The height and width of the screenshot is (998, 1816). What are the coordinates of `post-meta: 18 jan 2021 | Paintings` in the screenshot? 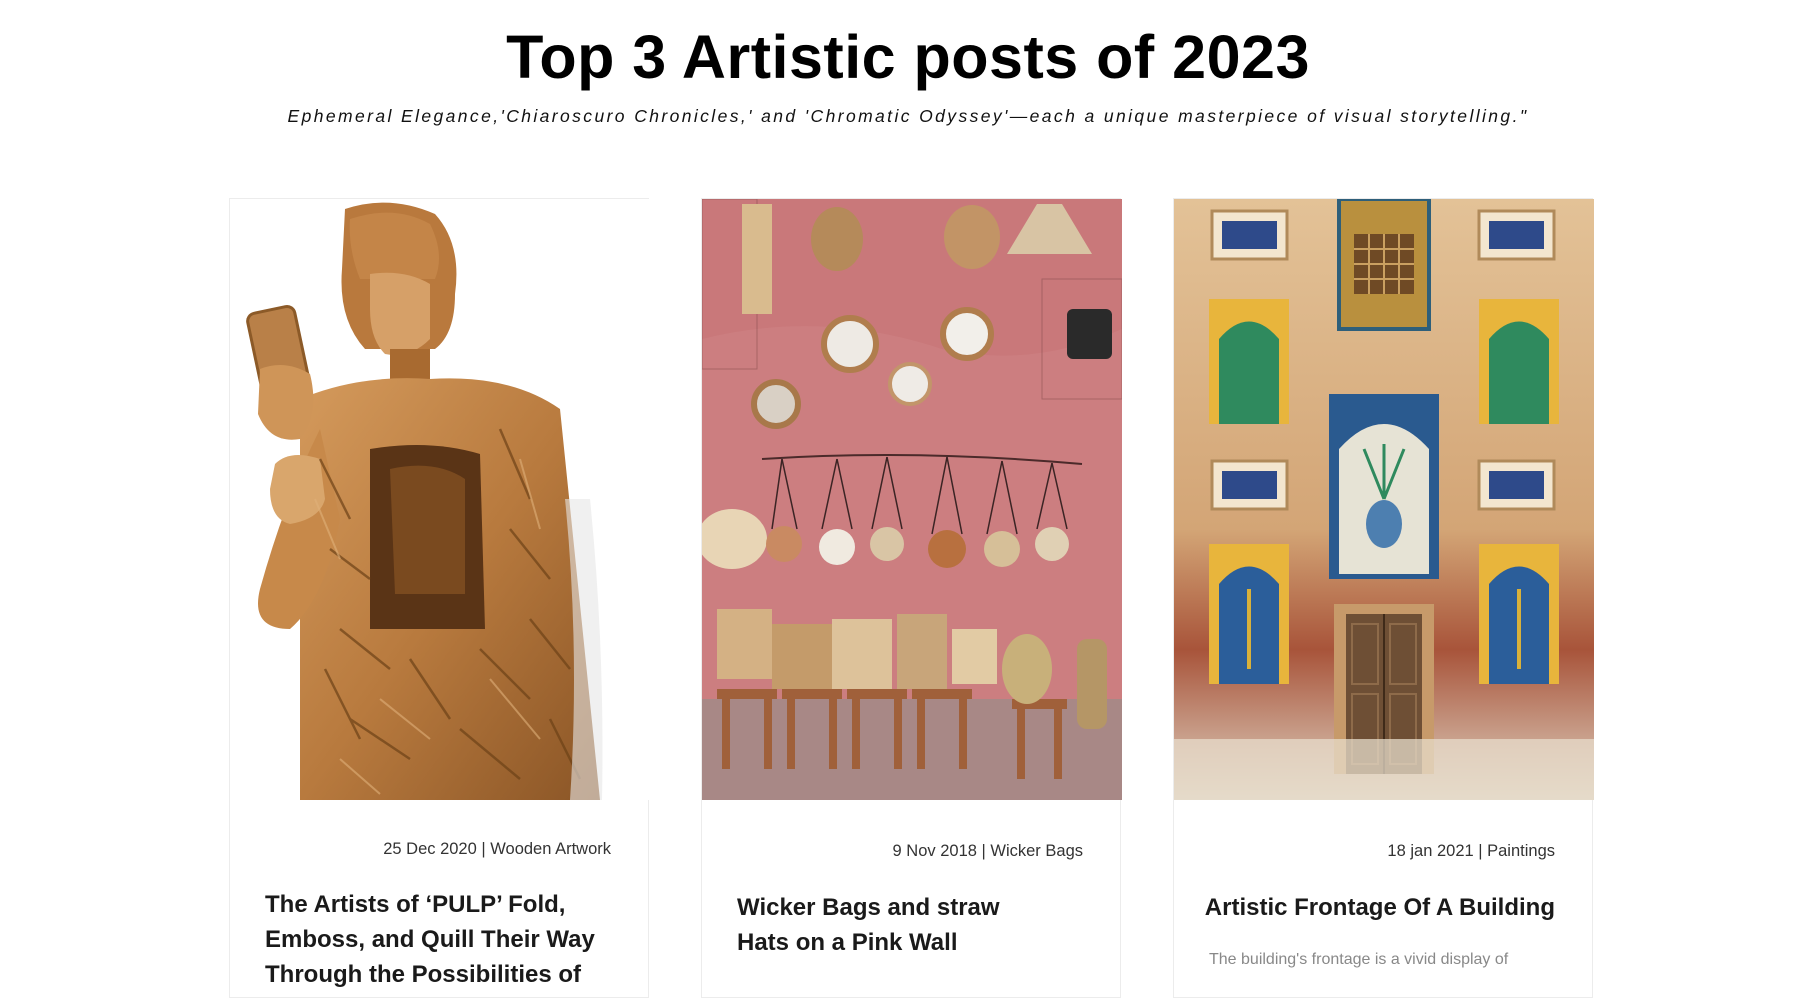 It's located at (1471, 851).